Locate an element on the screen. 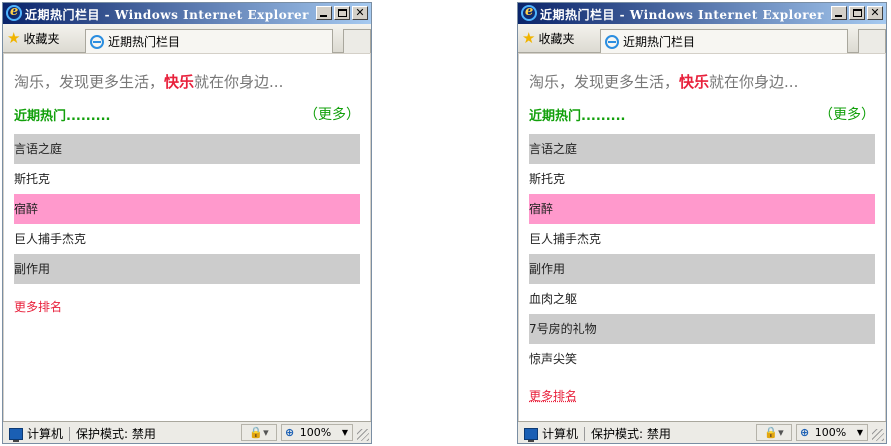 This screenshot has width=891, height=446. list-item: 惊声尖笑 is located at coordinates (702, 359).